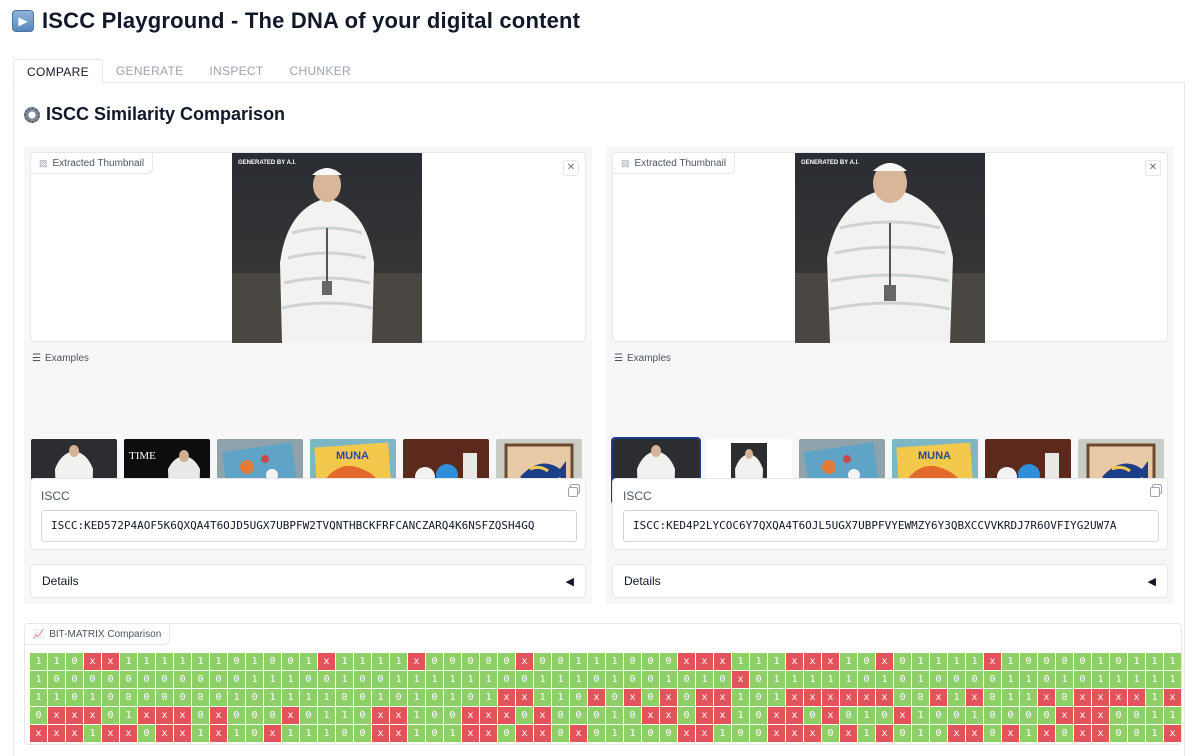 The height and width of the screenshot is (756, 1200). Describe the element at coordinates (308, 581) in the screenshot. I see `left-details-accordion: Details ◀` at that location.